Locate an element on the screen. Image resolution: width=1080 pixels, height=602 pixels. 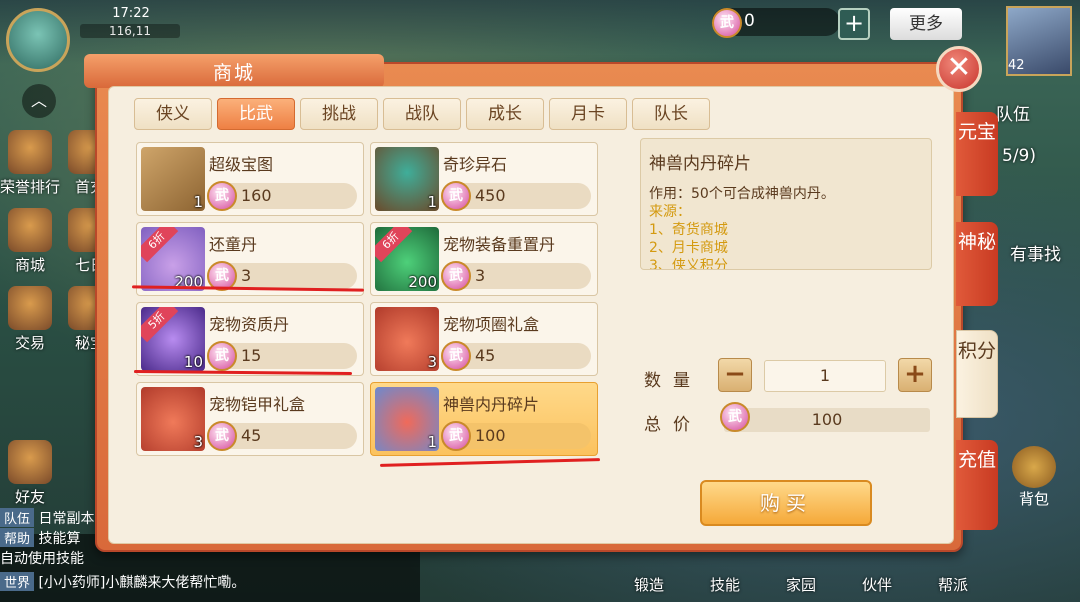
gift-box-icon: 3 is located at coordinates (407, 339).